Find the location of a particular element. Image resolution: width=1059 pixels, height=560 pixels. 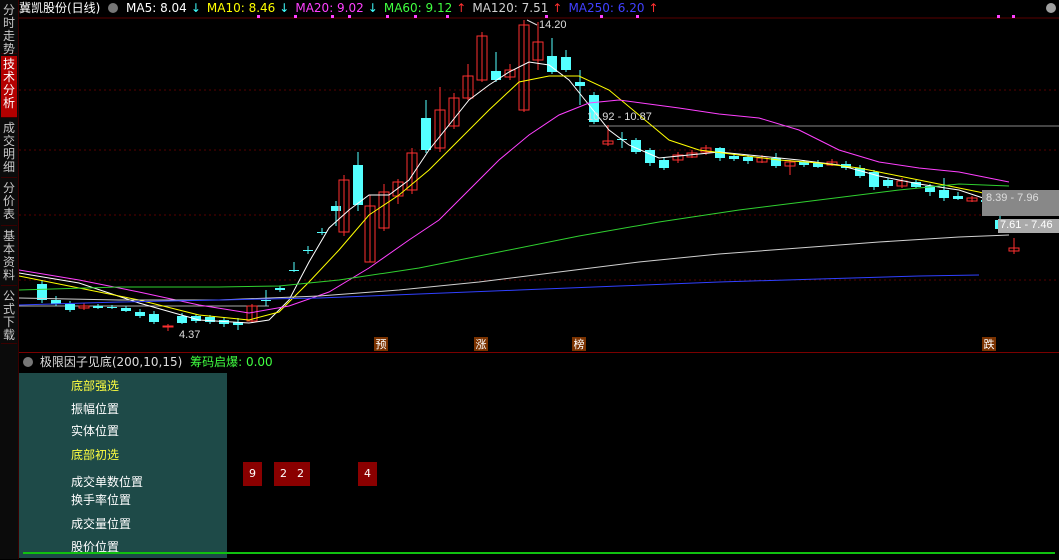

annotation-low: 4.37 is located at coordinates (189, 335).